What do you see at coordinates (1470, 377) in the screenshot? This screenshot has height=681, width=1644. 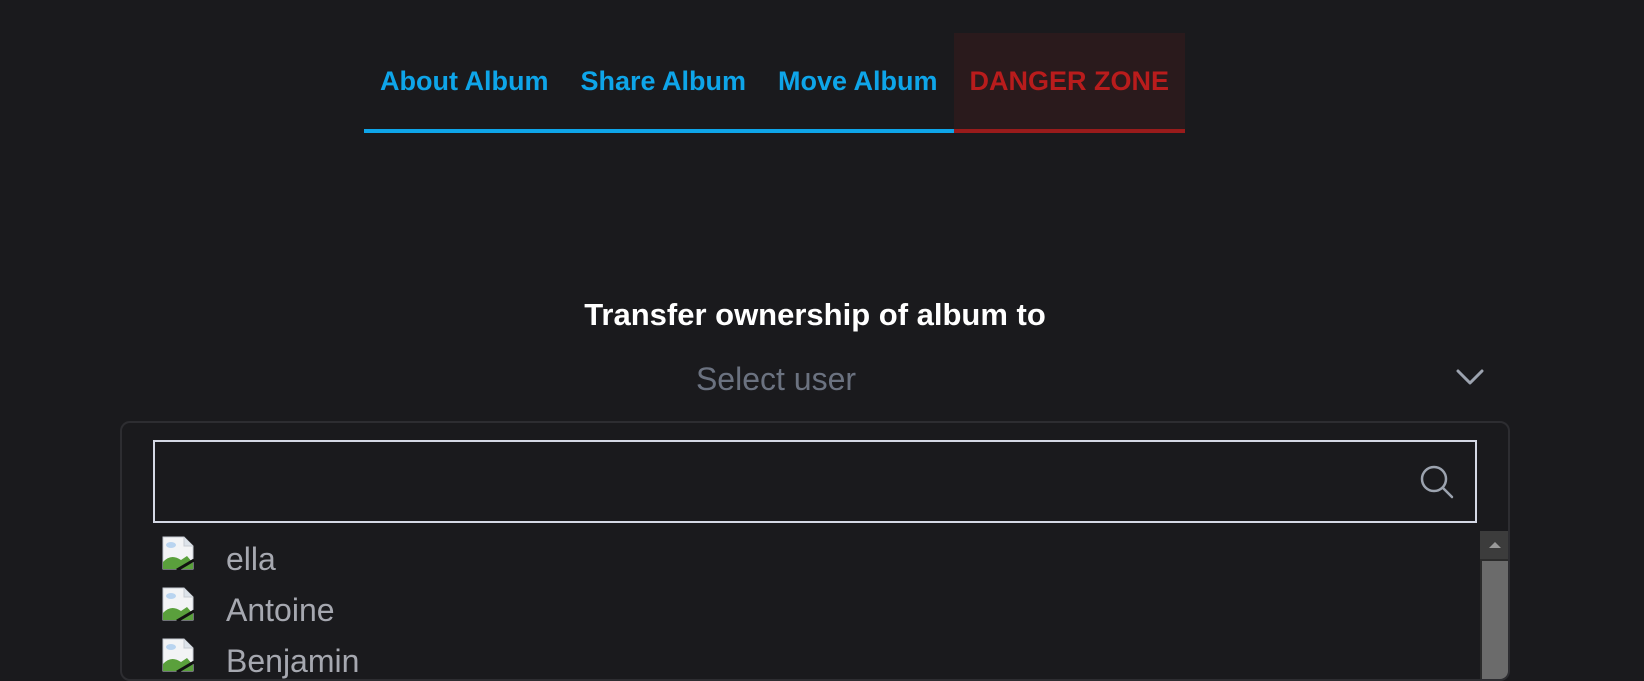 I see `chevron-down-icon` at bounding box center [1470, 377].